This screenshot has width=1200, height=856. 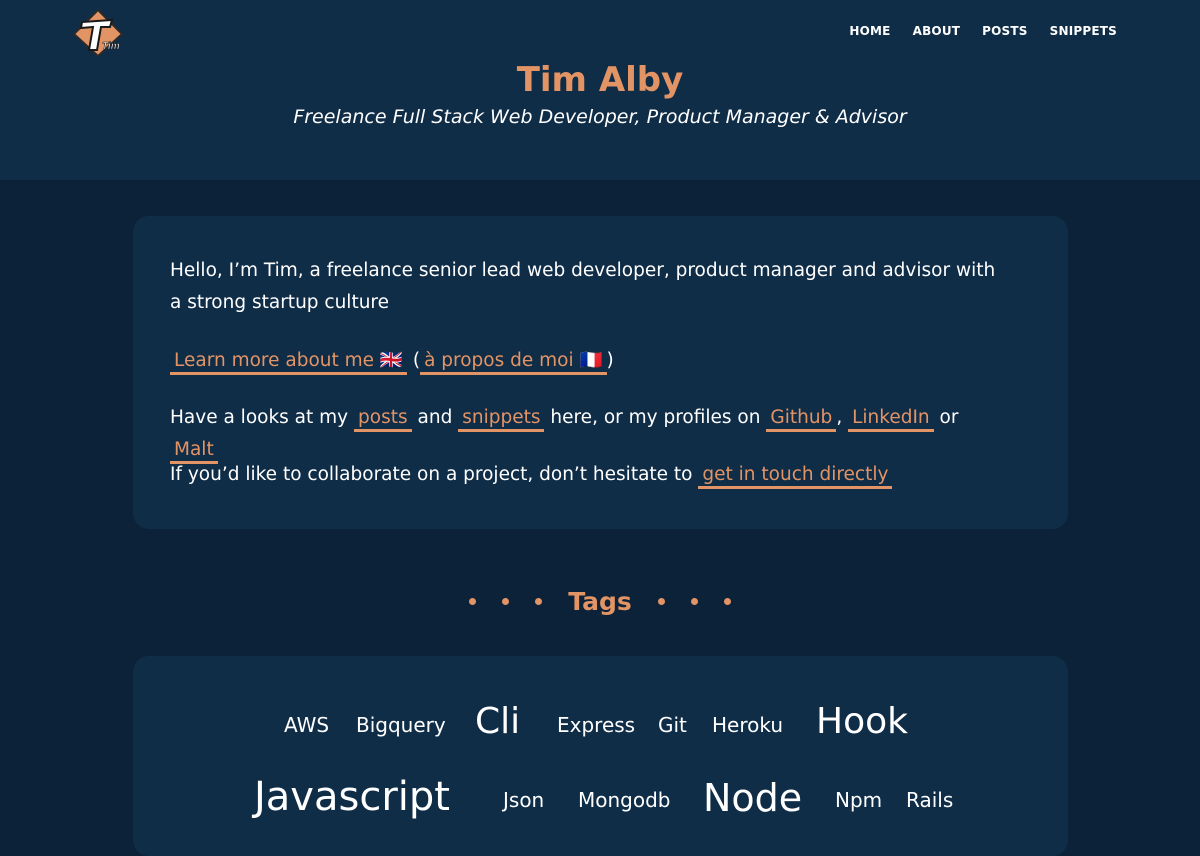 What do you see at coordinates (416, 360) in the screenshot?
I see `paren-open: (` at bounding box center [416, 360].